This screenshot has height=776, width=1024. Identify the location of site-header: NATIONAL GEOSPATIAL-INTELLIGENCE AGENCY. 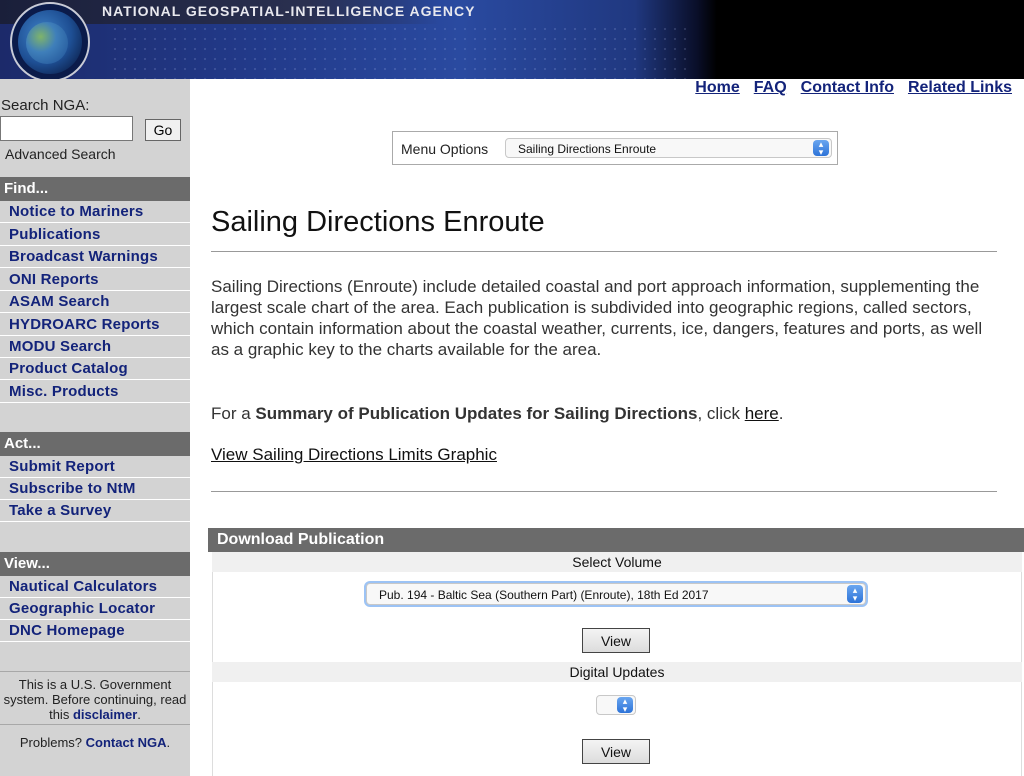
(512, 39).